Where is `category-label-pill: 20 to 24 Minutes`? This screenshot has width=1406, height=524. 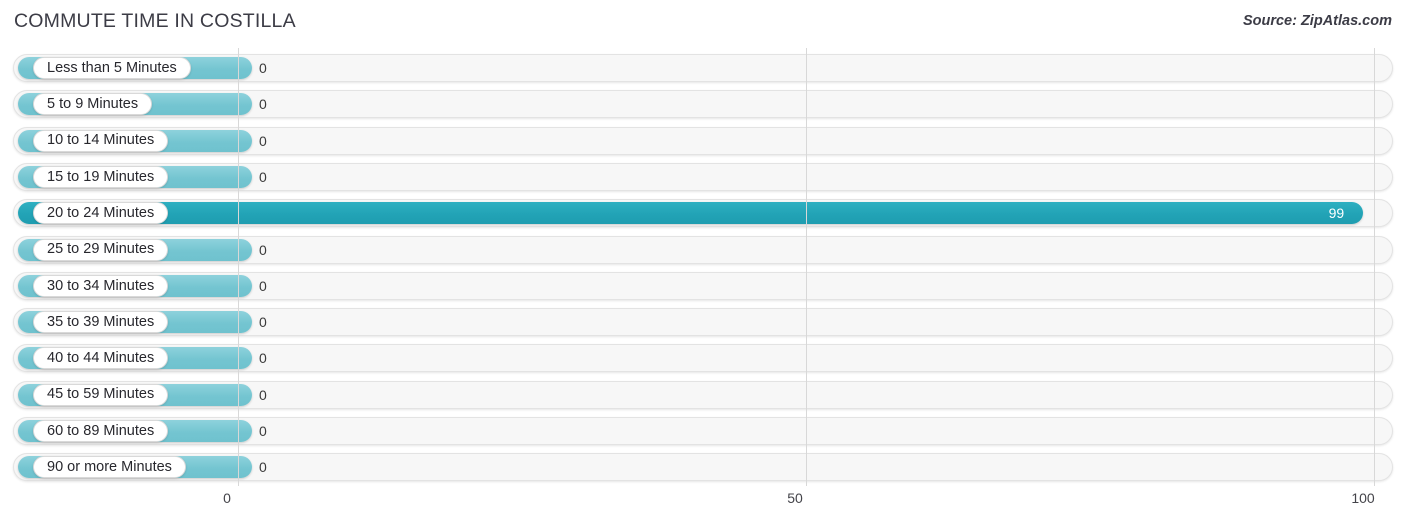 category-label-pill: 20 to 24 Minutes is located at coordinates (101, 213).